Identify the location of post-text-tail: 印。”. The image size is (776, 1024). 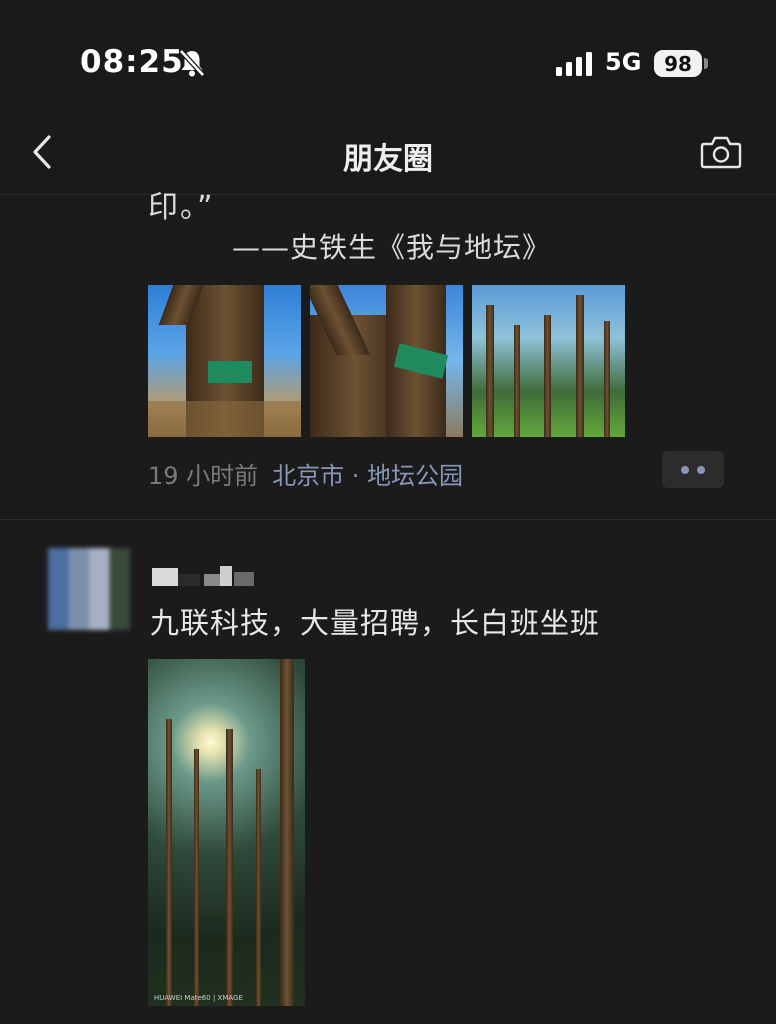
(181, 207).